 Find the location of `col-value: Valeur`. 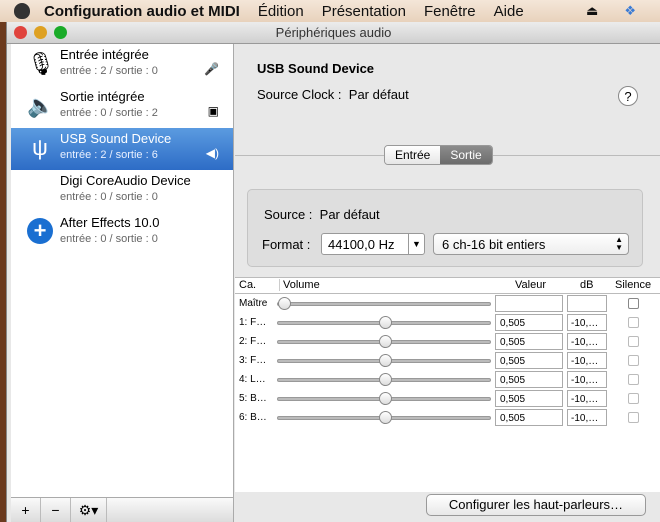

col-value: Valeur is located at coordinates (530, 285).